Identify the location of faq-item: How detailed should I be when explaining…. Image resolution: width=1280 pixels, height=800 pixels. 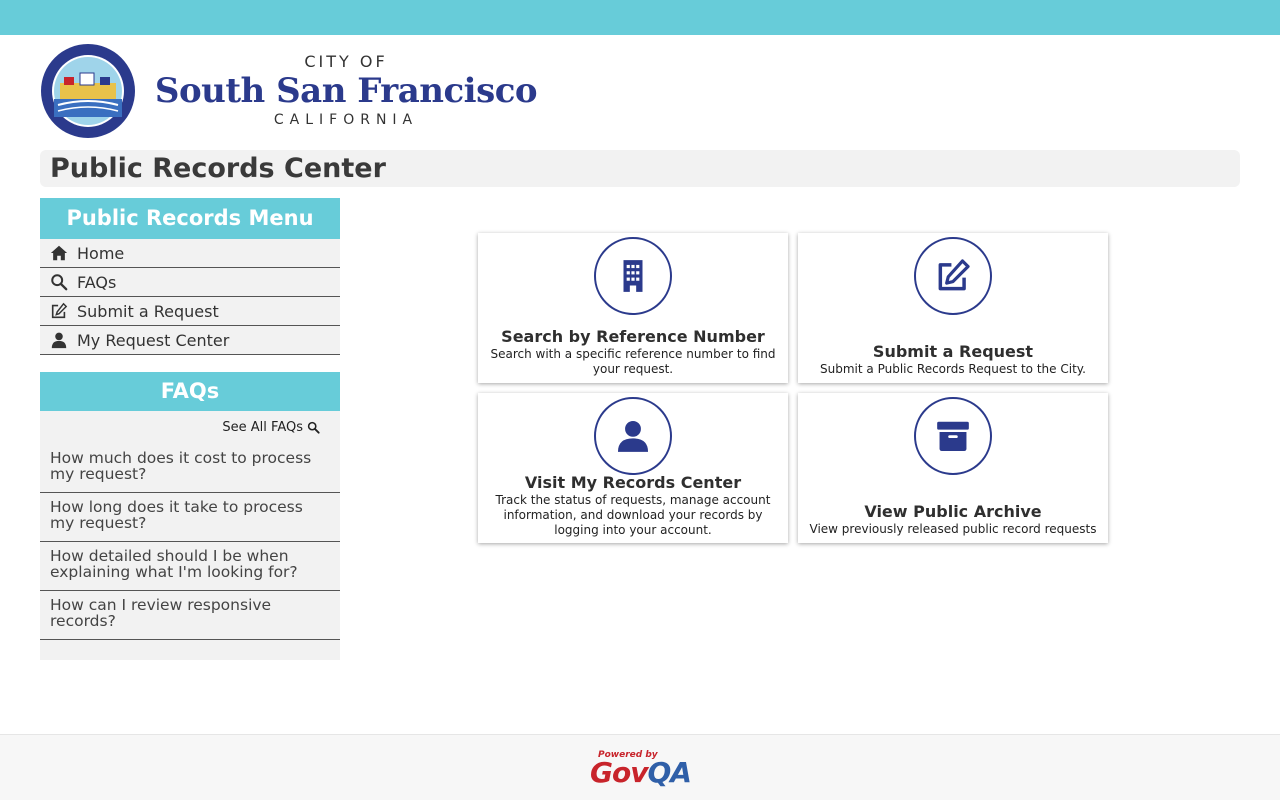
(190, 566).